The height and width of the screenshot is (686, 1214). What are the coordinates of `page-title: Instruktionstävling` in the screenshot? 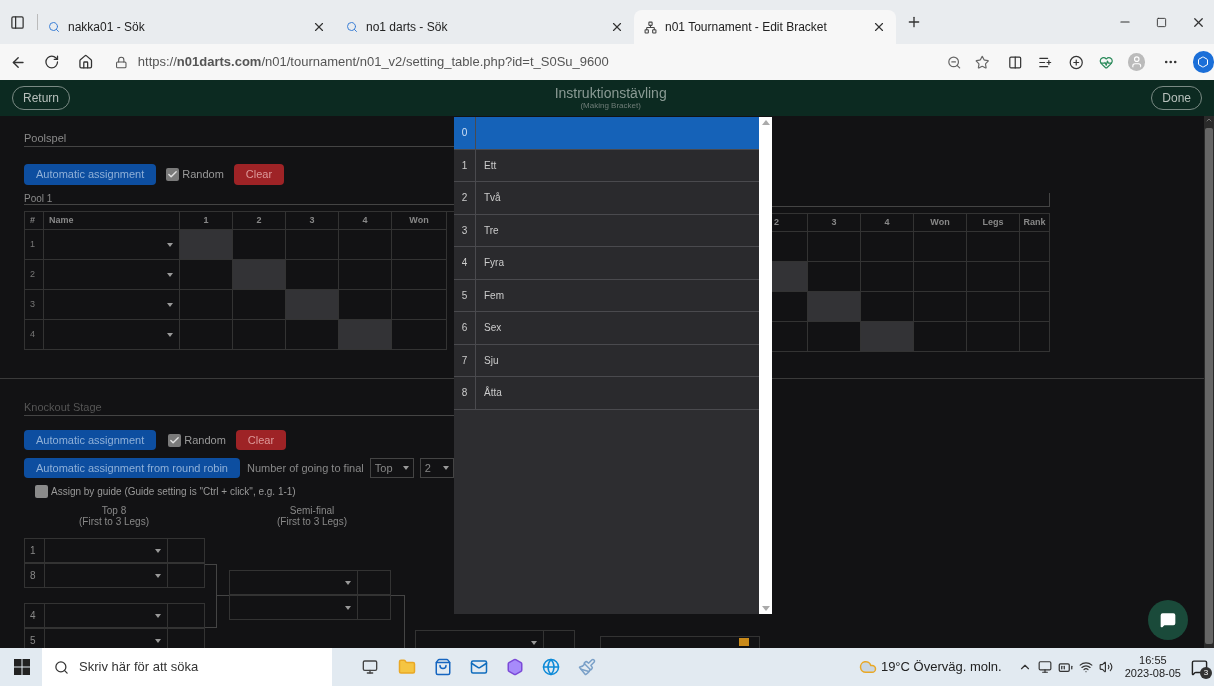 It's located at (610, 93).